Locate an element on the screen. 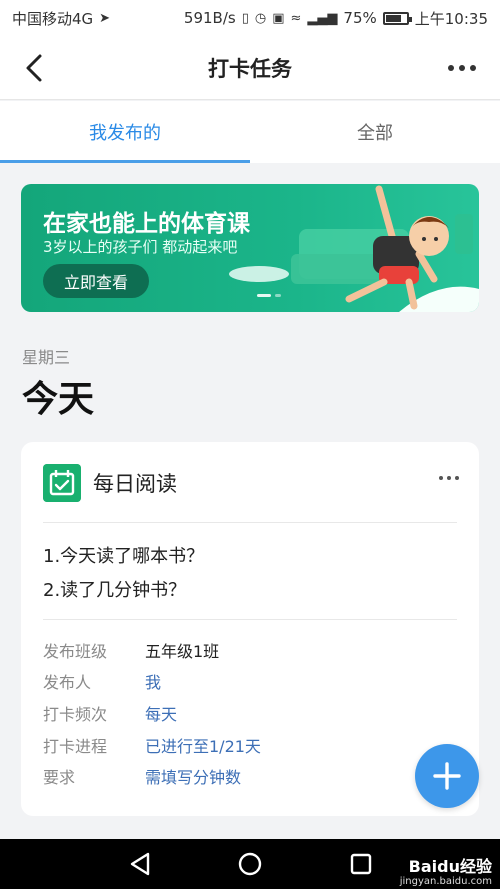 The height and width of the screenshot is (889, 500). navigation-bar: 打卡任务 is located at coordinates (250, 68).